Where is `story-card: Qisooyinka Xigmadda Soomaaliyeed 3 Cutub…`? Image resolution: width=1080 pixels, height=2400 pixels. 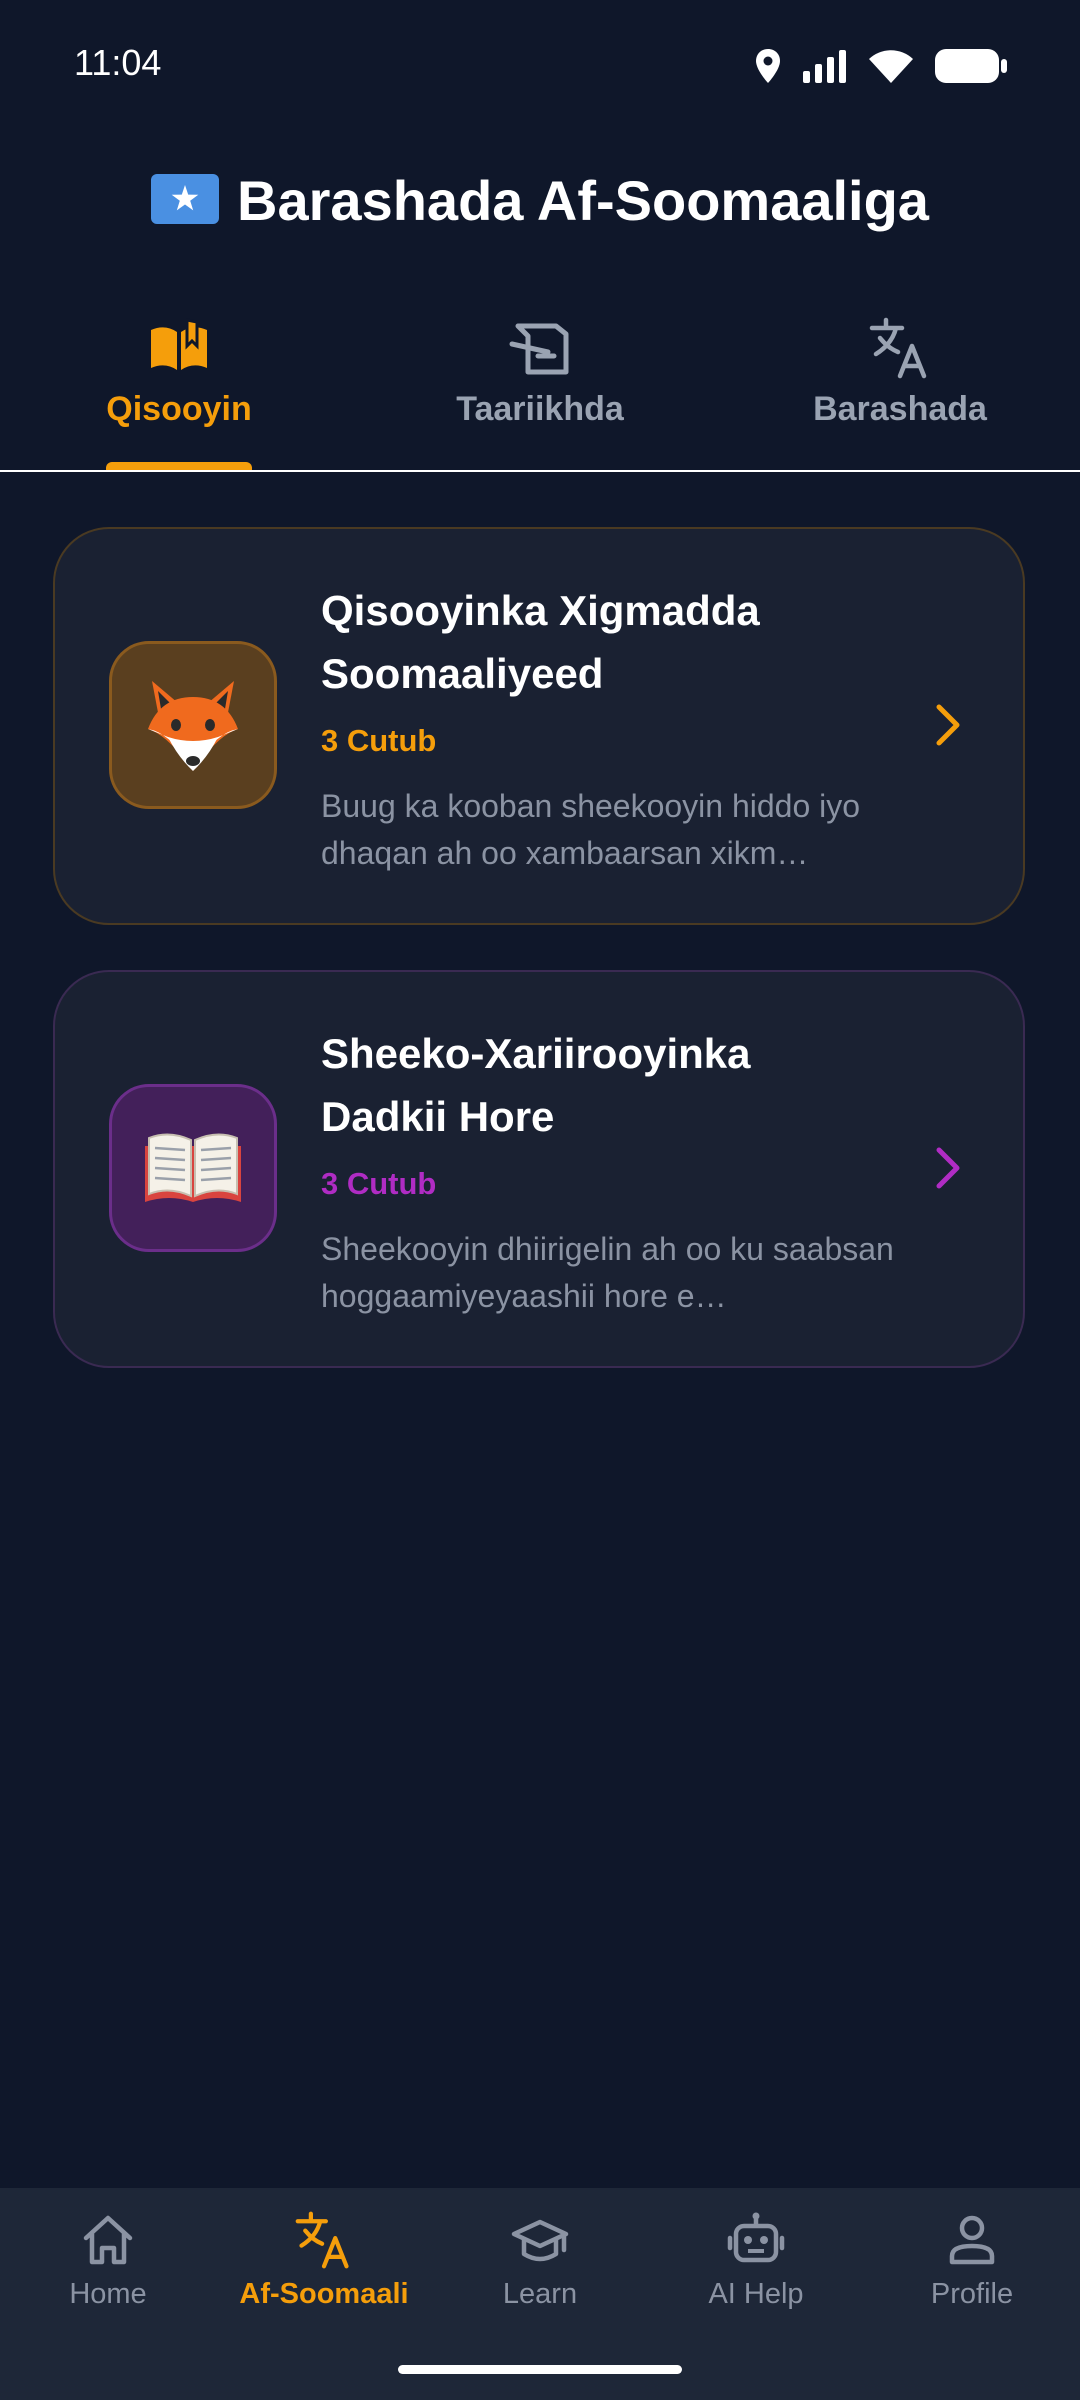 story-card: Qisooyinka Xigmadda Soomaaliyeed 3 Cutub… is located at coordinates (539, 726).